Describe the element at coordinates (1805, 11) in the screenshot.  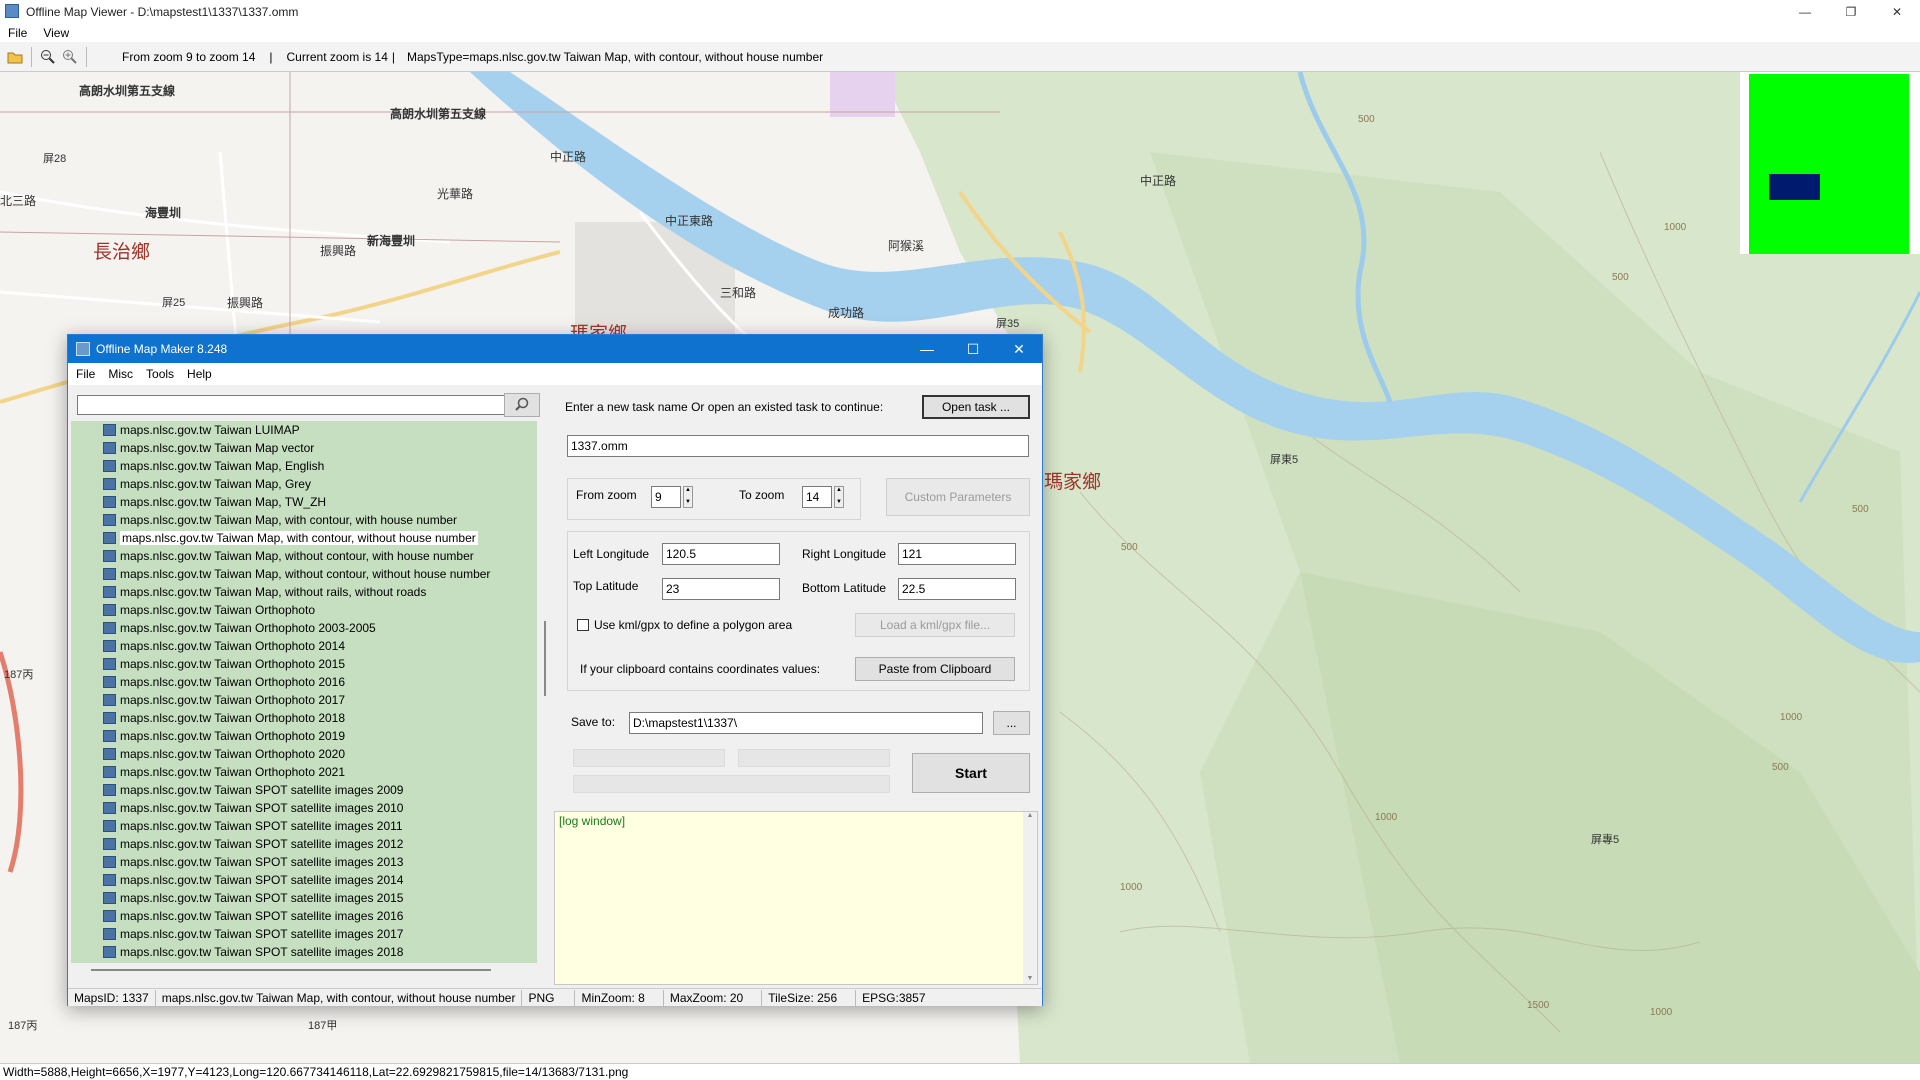
I see `minimize-icon: —` at that location.